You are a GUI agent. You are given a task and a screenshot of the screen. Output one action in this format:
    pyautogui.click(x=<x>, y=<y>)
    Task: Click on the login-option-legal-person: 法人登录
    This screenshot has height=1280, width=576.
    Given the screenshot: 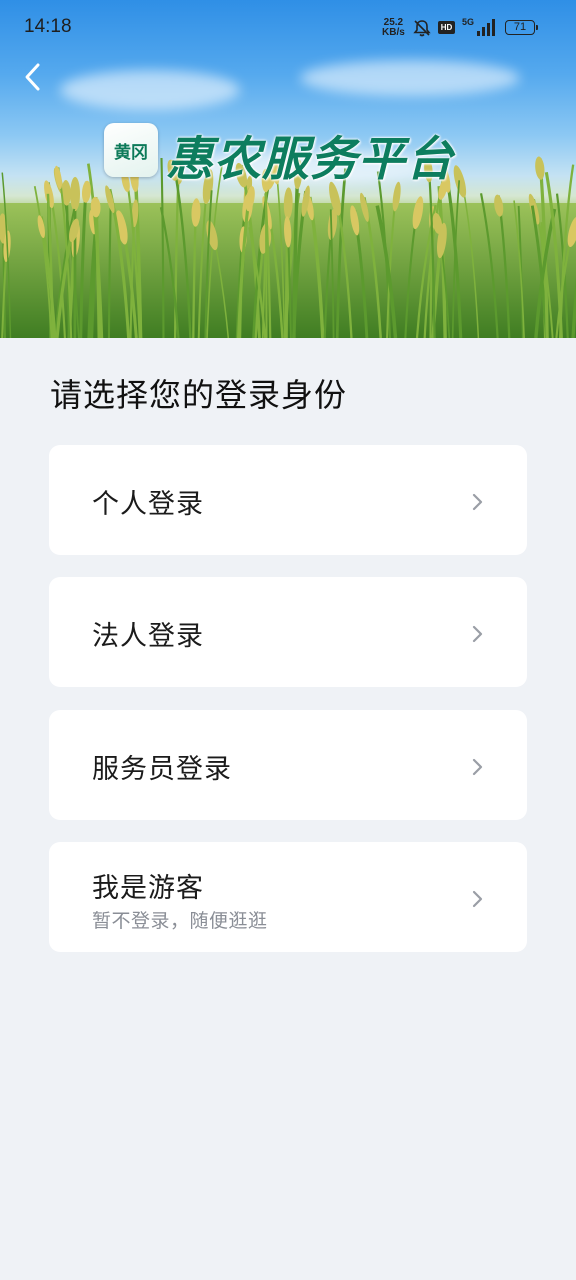 What is the action you would take?
    pyautogui.click(x=288, y=632)
    